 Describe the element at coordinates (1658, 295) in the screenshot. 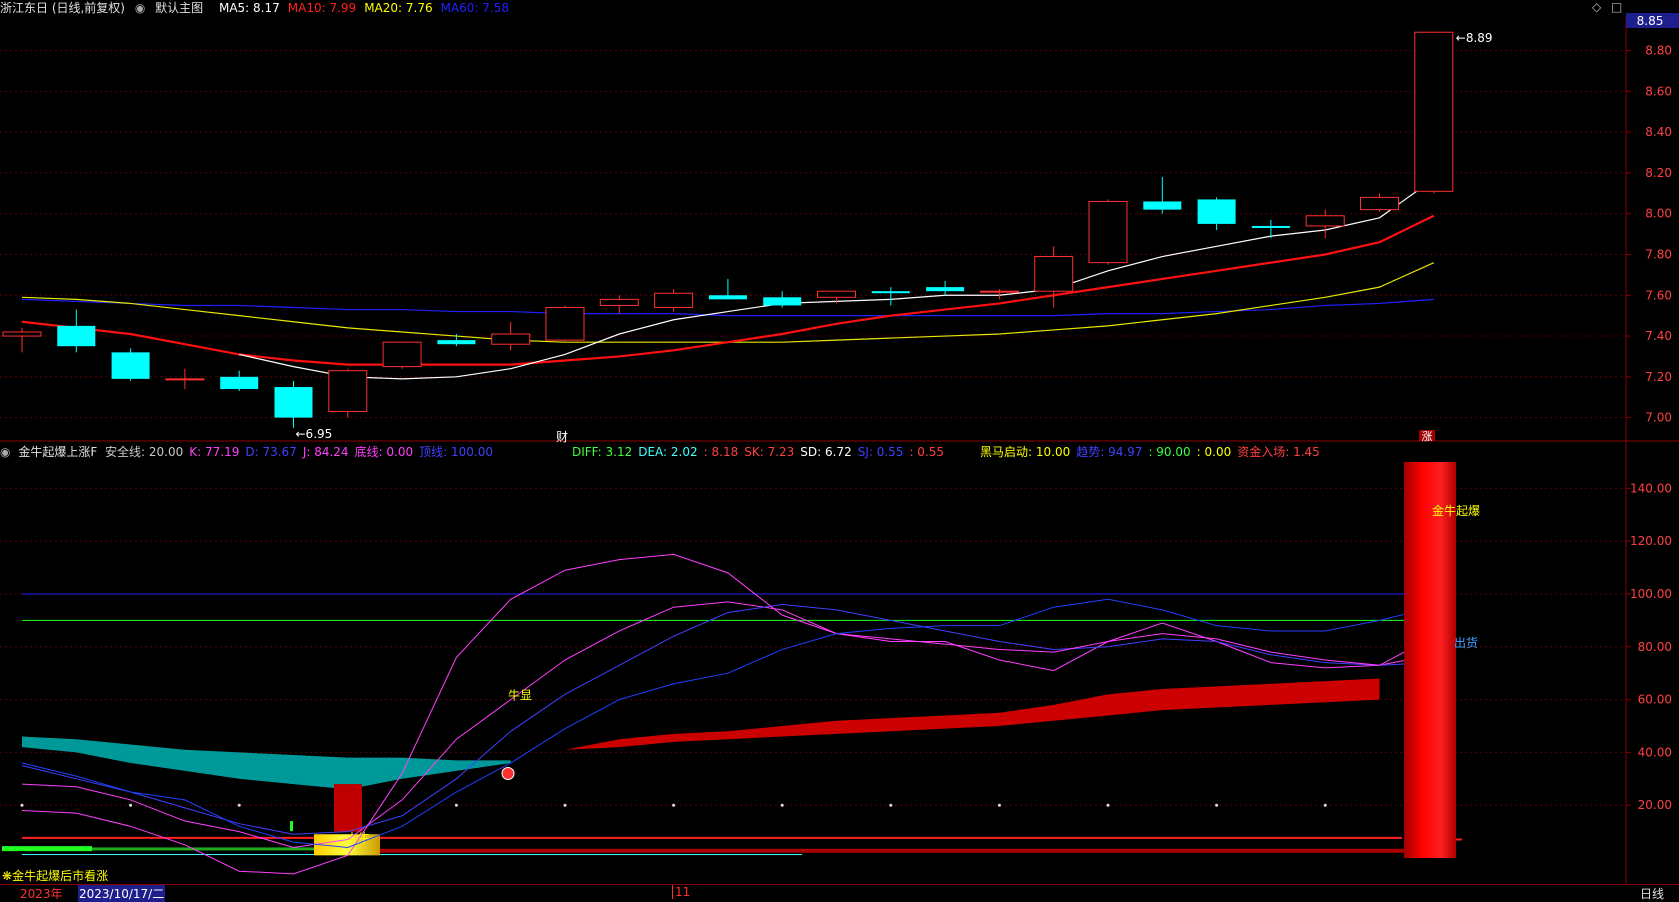

I see `price-tick-label: 7.60` at that location.